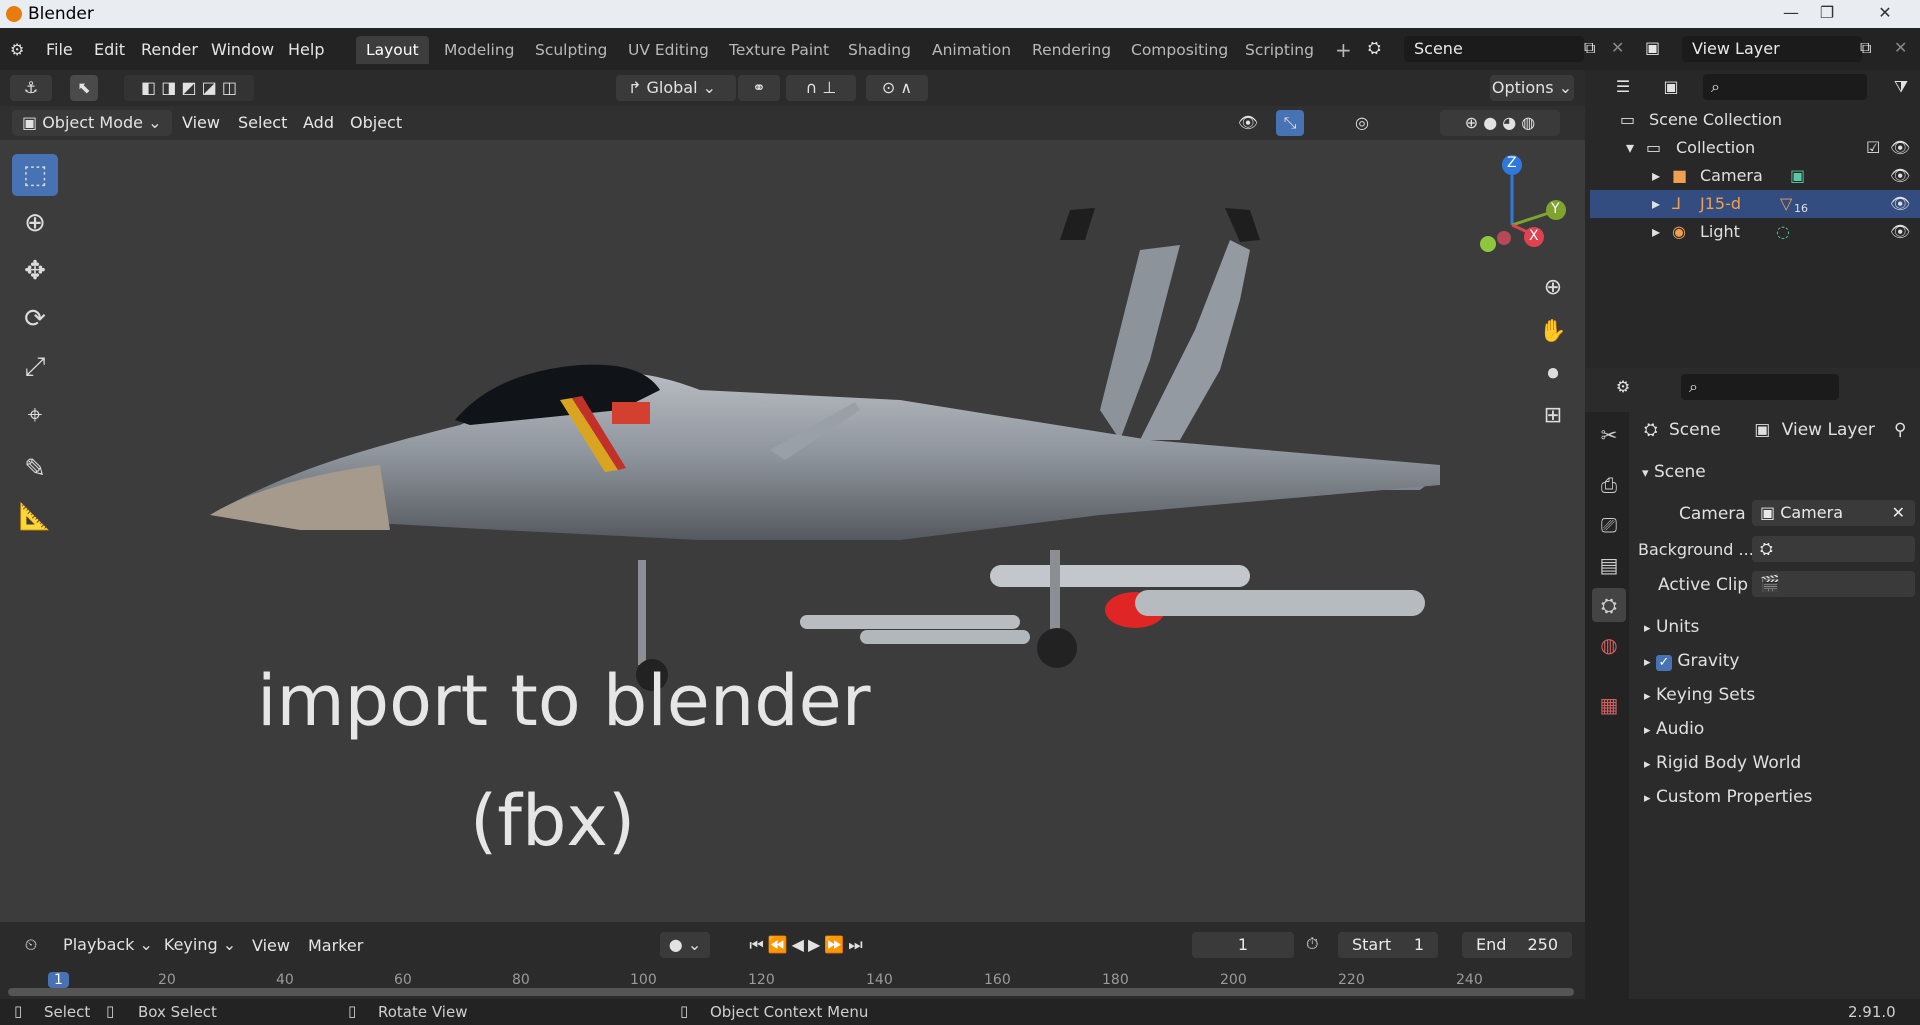 This screenshot has width=1920, height=1025. What do you see at coordinates (1785, 87) in the screenshot?
I see `outliner-search-input: ⌕` at bounding box center [1785, 87].